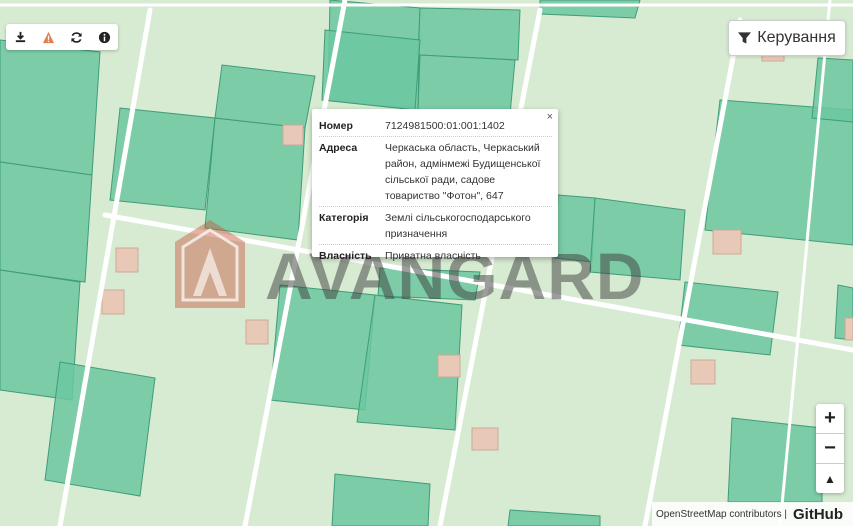 The height and width of the screenshot is (526, 853). I want to click on manage-button: Керування, so click(787, 38).